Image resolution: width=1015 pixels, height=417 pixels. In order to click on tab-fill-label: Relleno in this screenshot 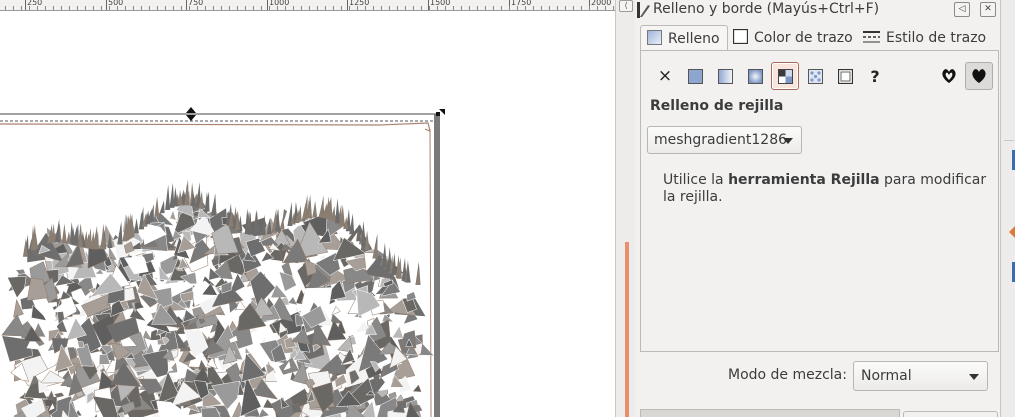, I will do `click(694, 39)`.